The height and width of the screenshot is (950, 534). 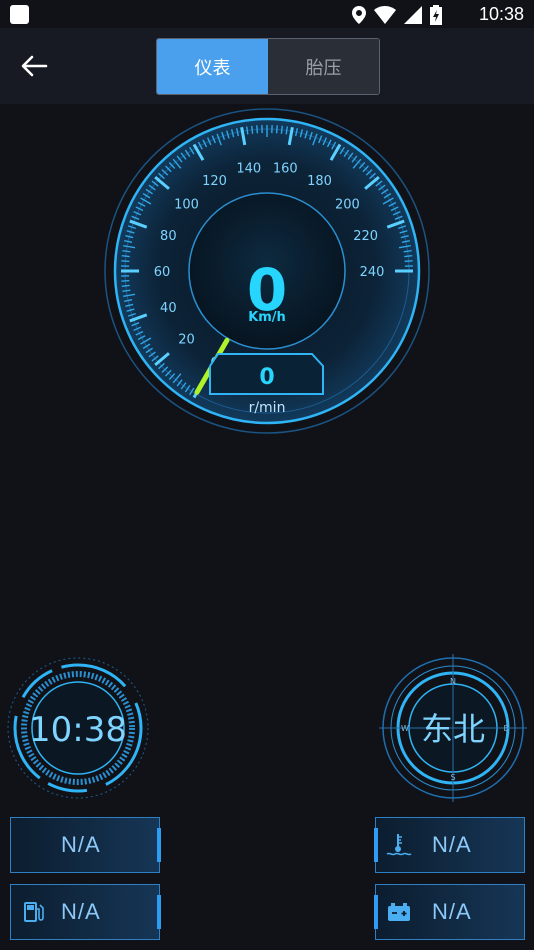 I want to click on back-arrow-icon, so click(x=34, y=66).